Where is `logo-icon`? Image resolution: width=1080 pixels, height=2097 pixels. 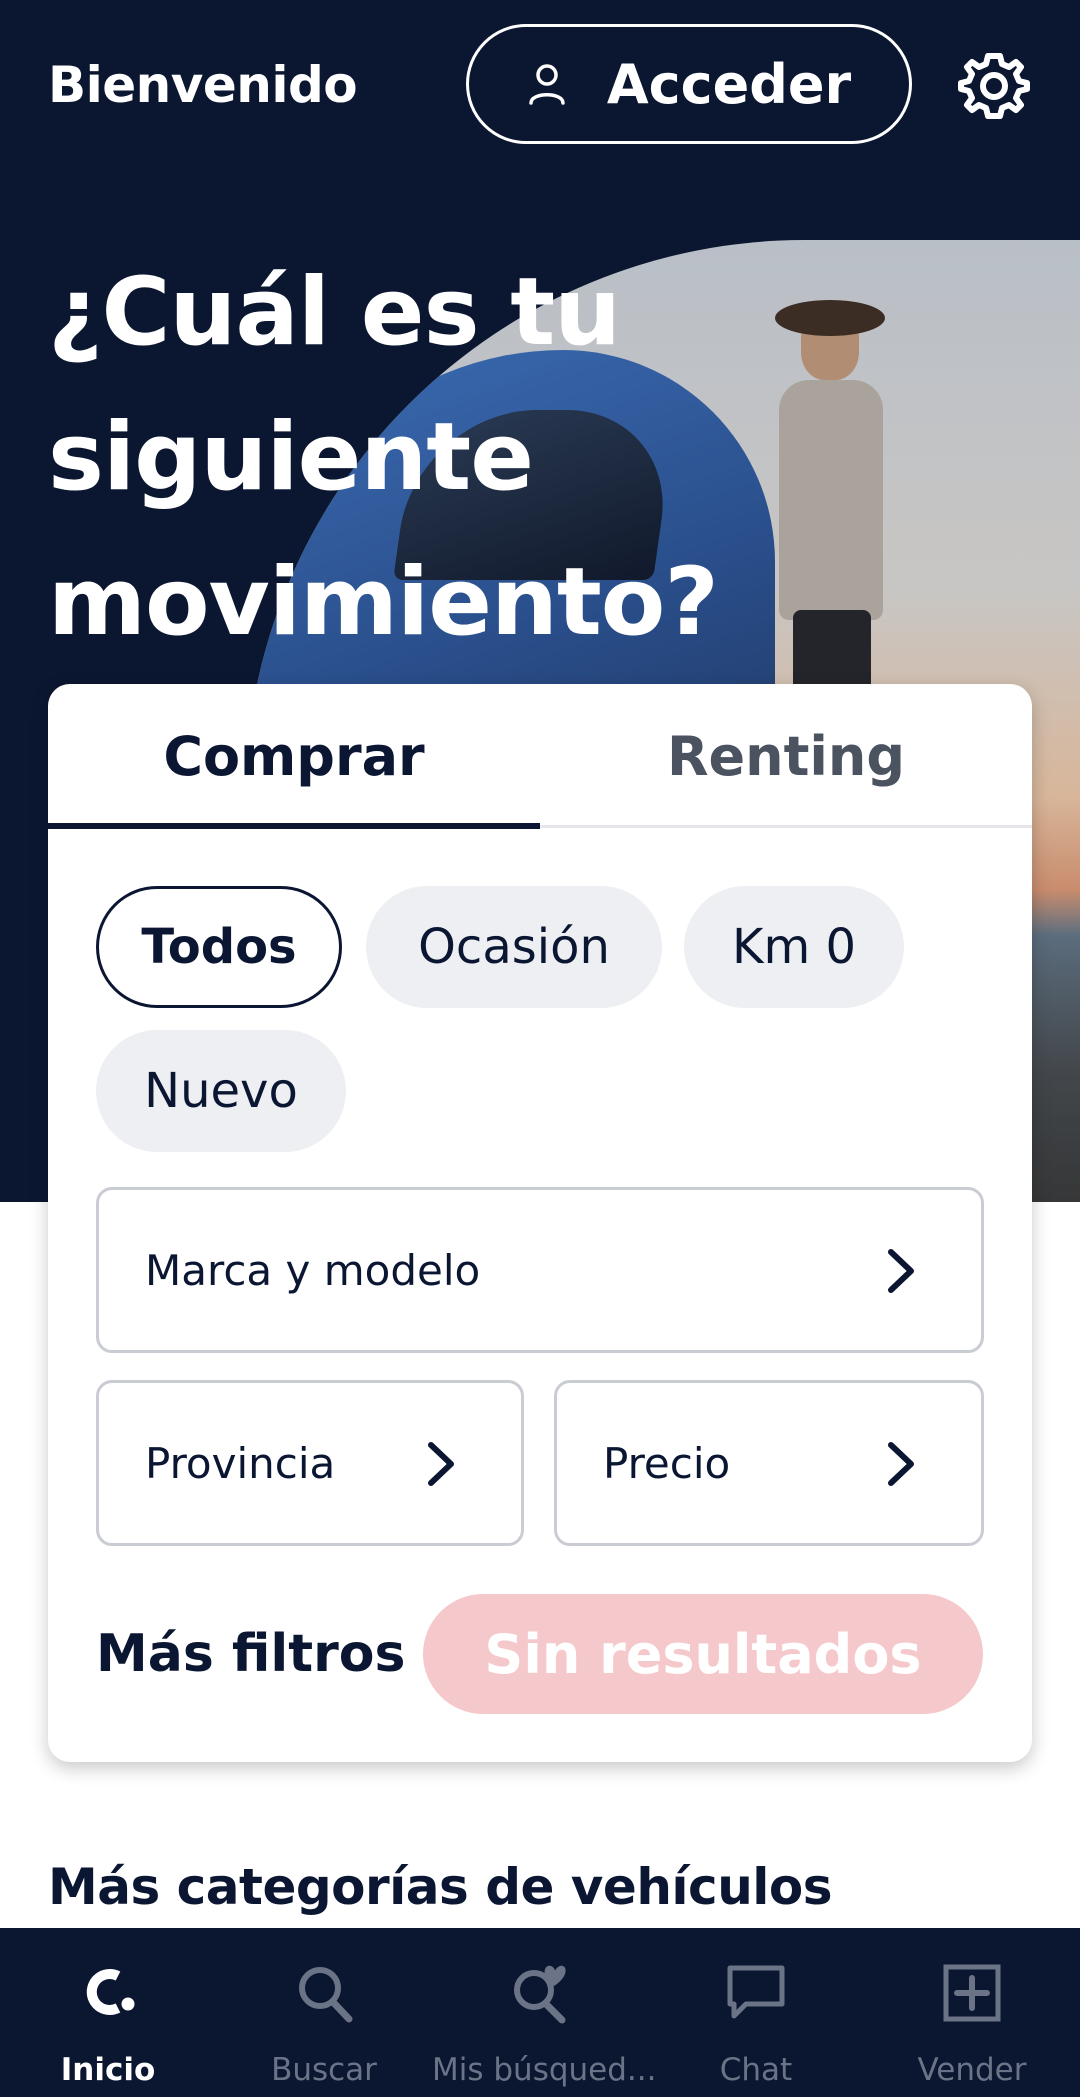
logo-icon is located at coordinates (110, 1992).